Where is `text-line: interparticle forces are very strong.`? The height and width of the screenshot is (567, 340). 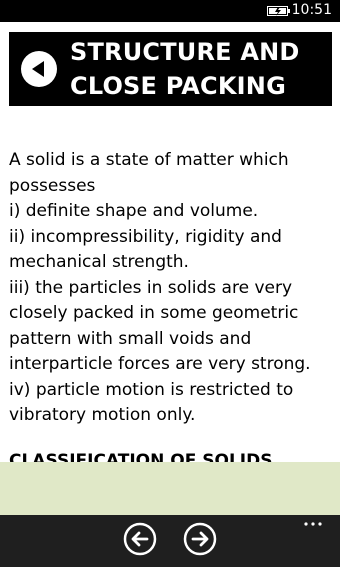
text-line: interparticle forces are very strong. is located at coordinates (160, 364).